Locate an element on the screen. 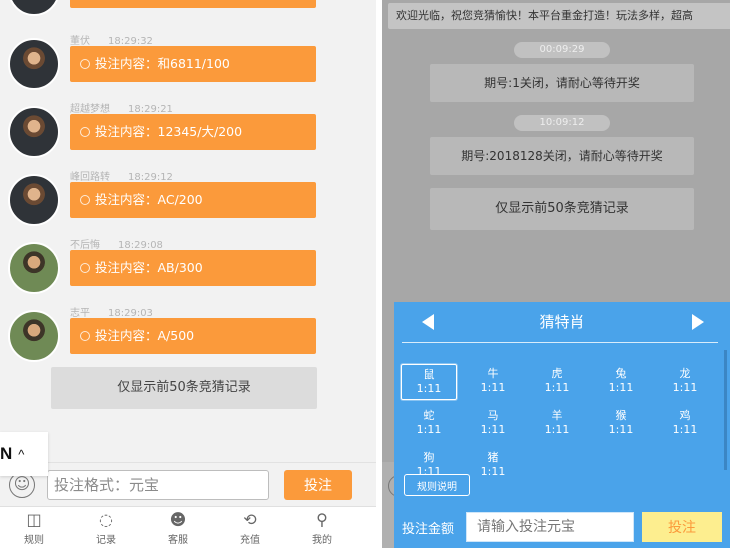 Image resolution: width=730 pixels, height=548 pixels. message-meta: 不后悔 18:29:08 is located at coordinates (116, 243).